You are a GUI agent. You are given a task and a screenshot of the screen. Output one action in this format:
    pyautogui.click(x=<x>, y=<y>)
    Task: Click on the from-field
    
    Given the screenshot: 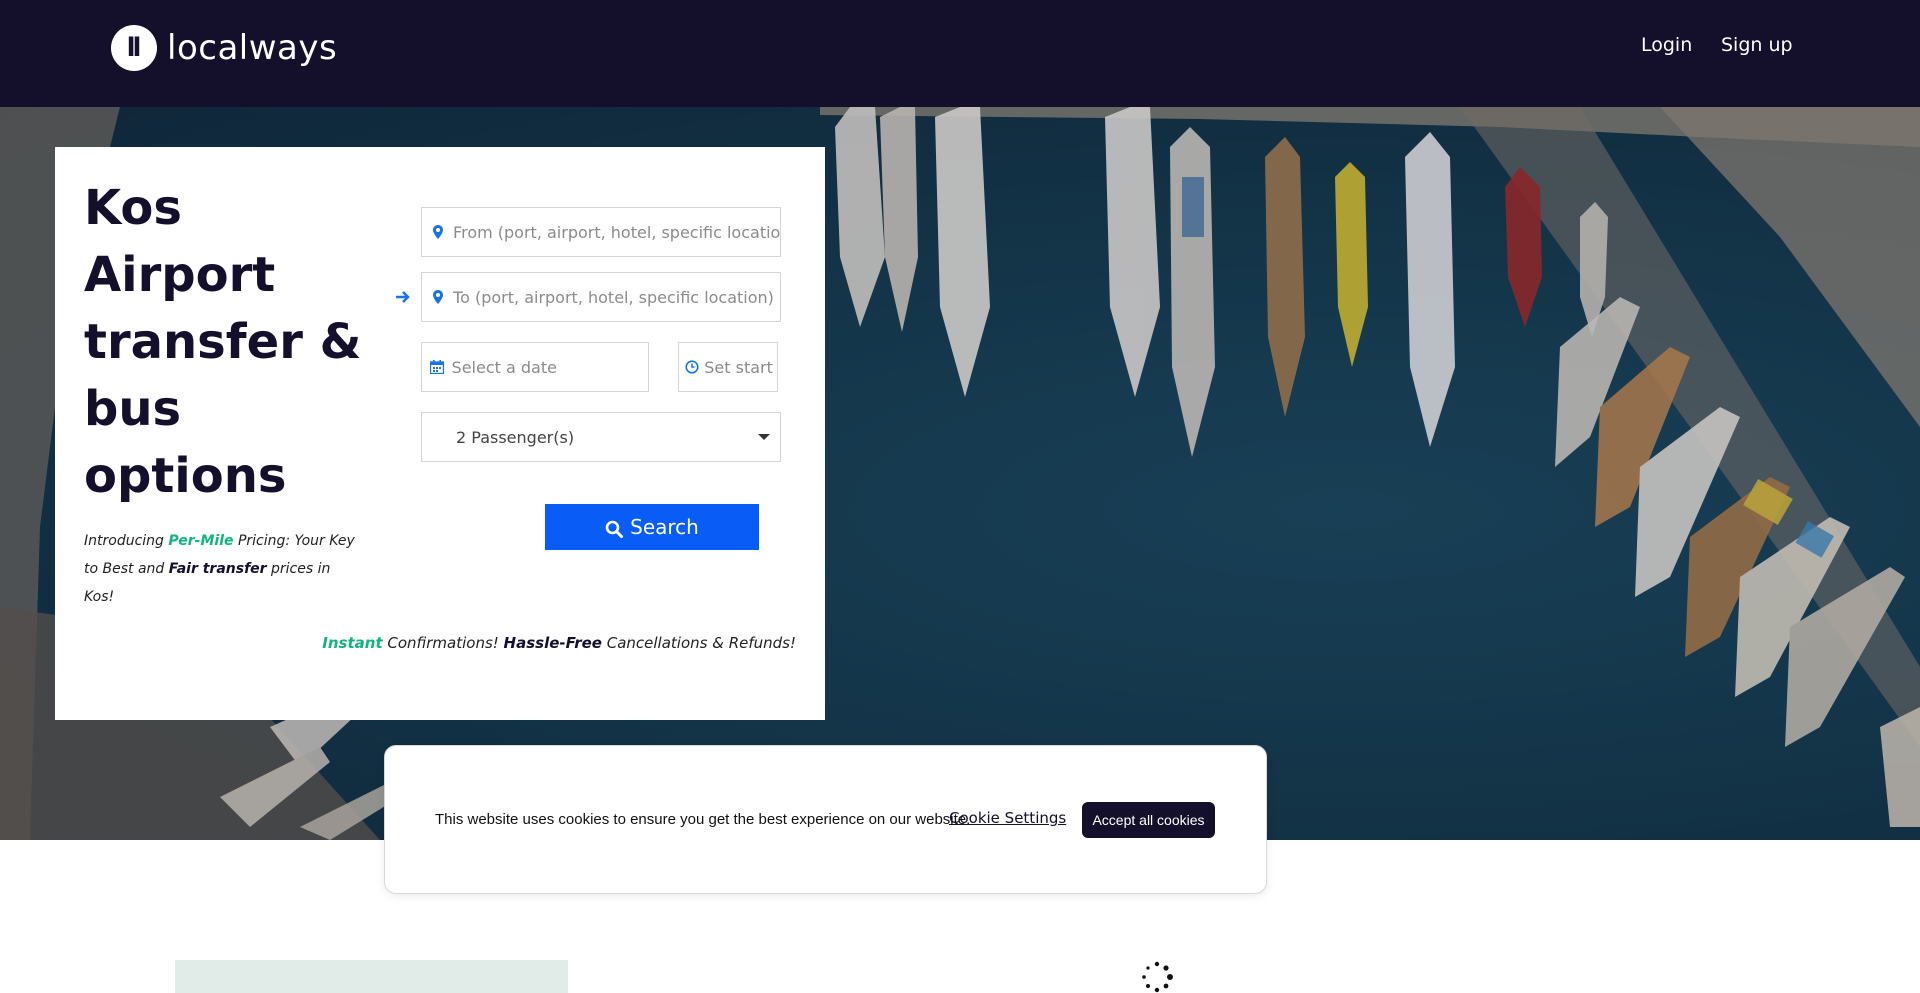 What is the action you would take?
    pyautogui.click(x=601, y=232)
    